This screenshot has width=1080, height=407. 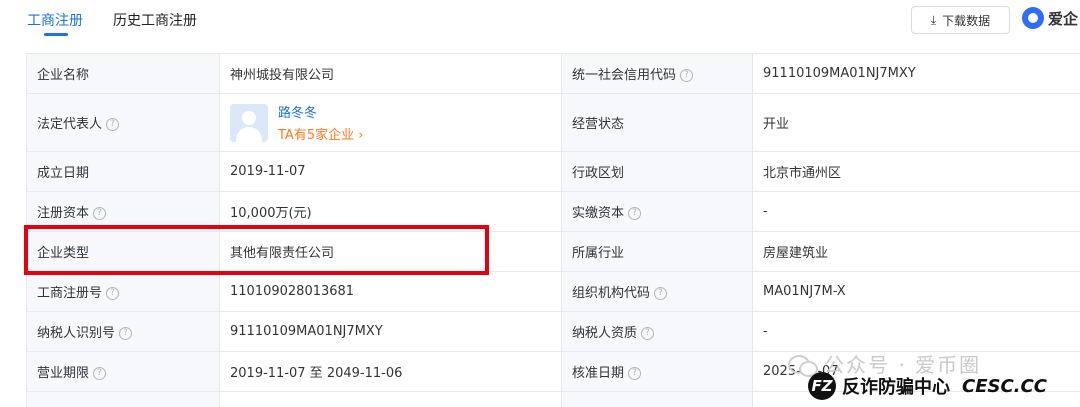 What do you see at coordinates (822, 386) in the screenshot?
I see `fz-logo-icon: FZ` at bounding box center [822, 386].